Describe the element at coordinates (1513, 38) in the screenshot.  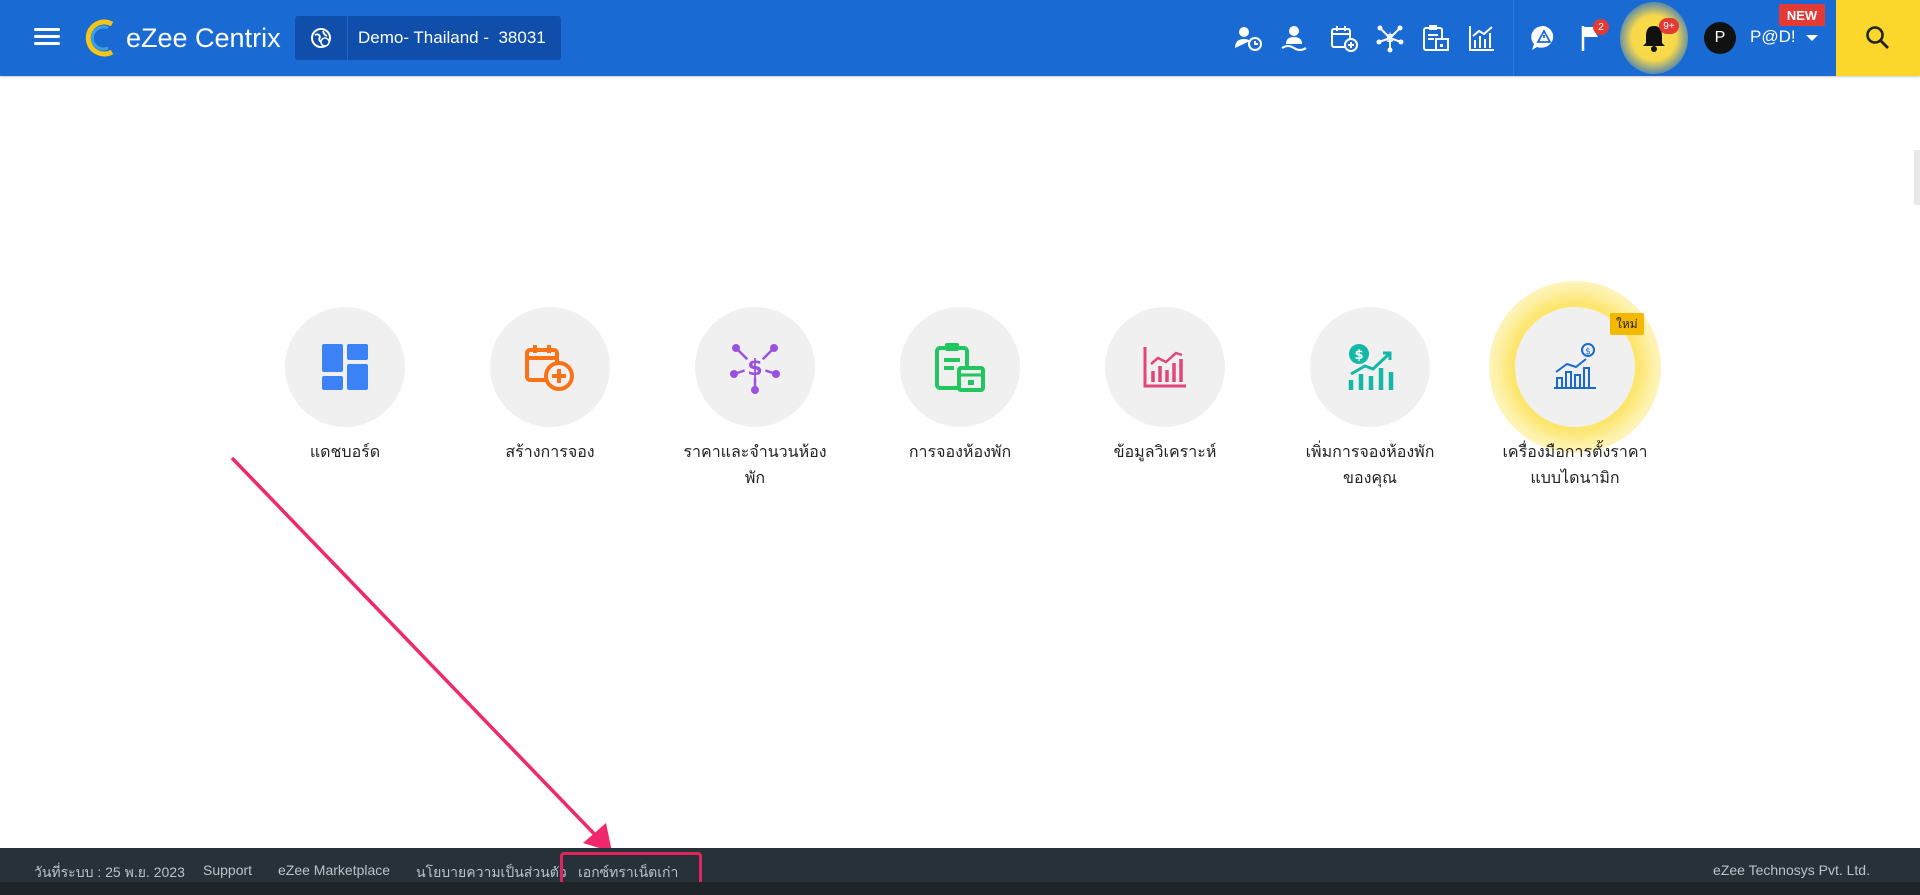
I see `header-divider` at that location.